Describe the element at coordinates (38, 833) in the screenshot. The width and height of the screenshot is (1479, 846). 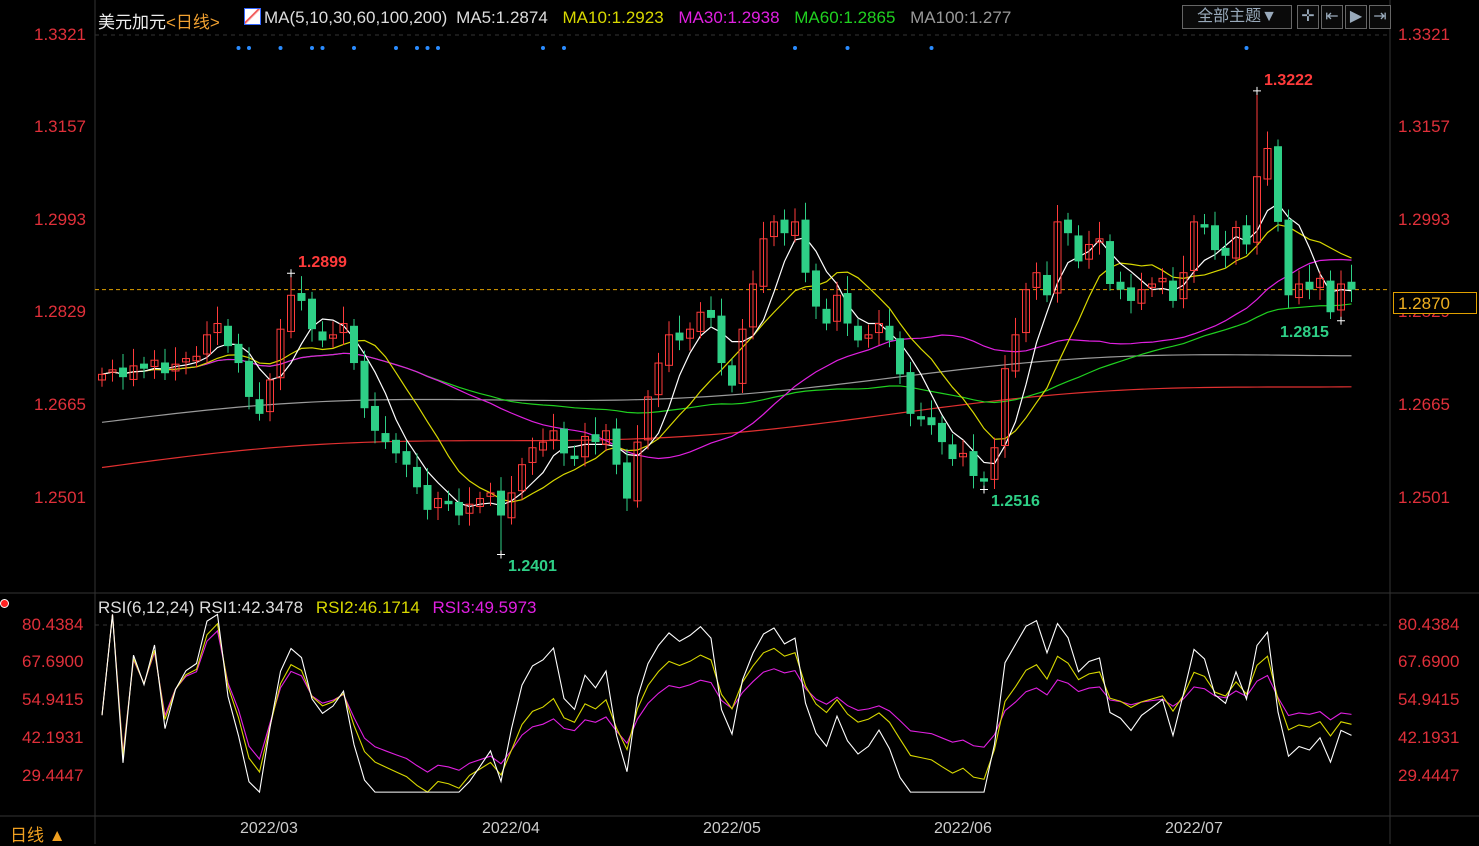
I see `period-toggle: 日线 ▲` at that location.